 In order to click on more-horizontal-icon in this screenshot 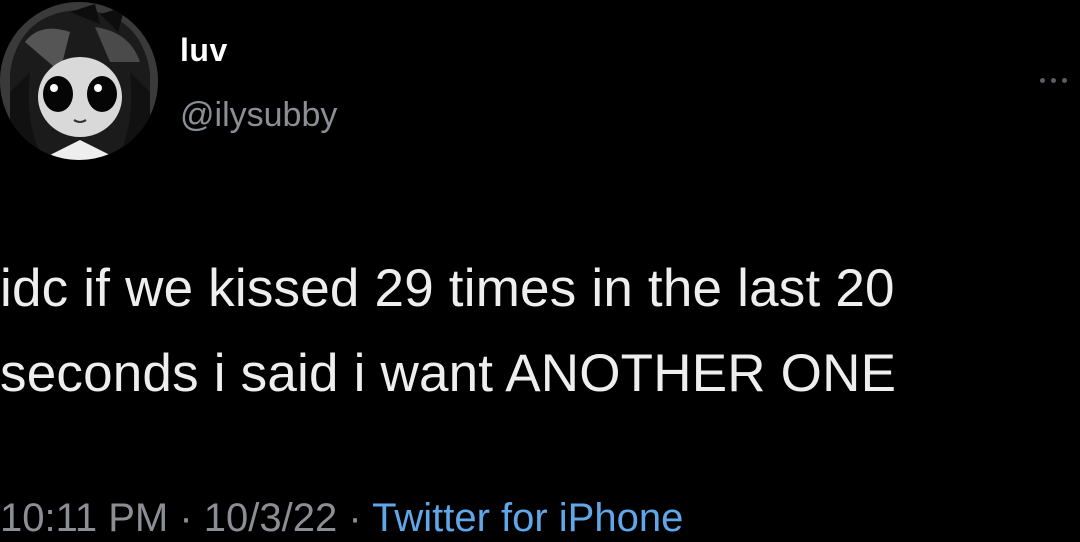, I will do `click(1058, 80)`.